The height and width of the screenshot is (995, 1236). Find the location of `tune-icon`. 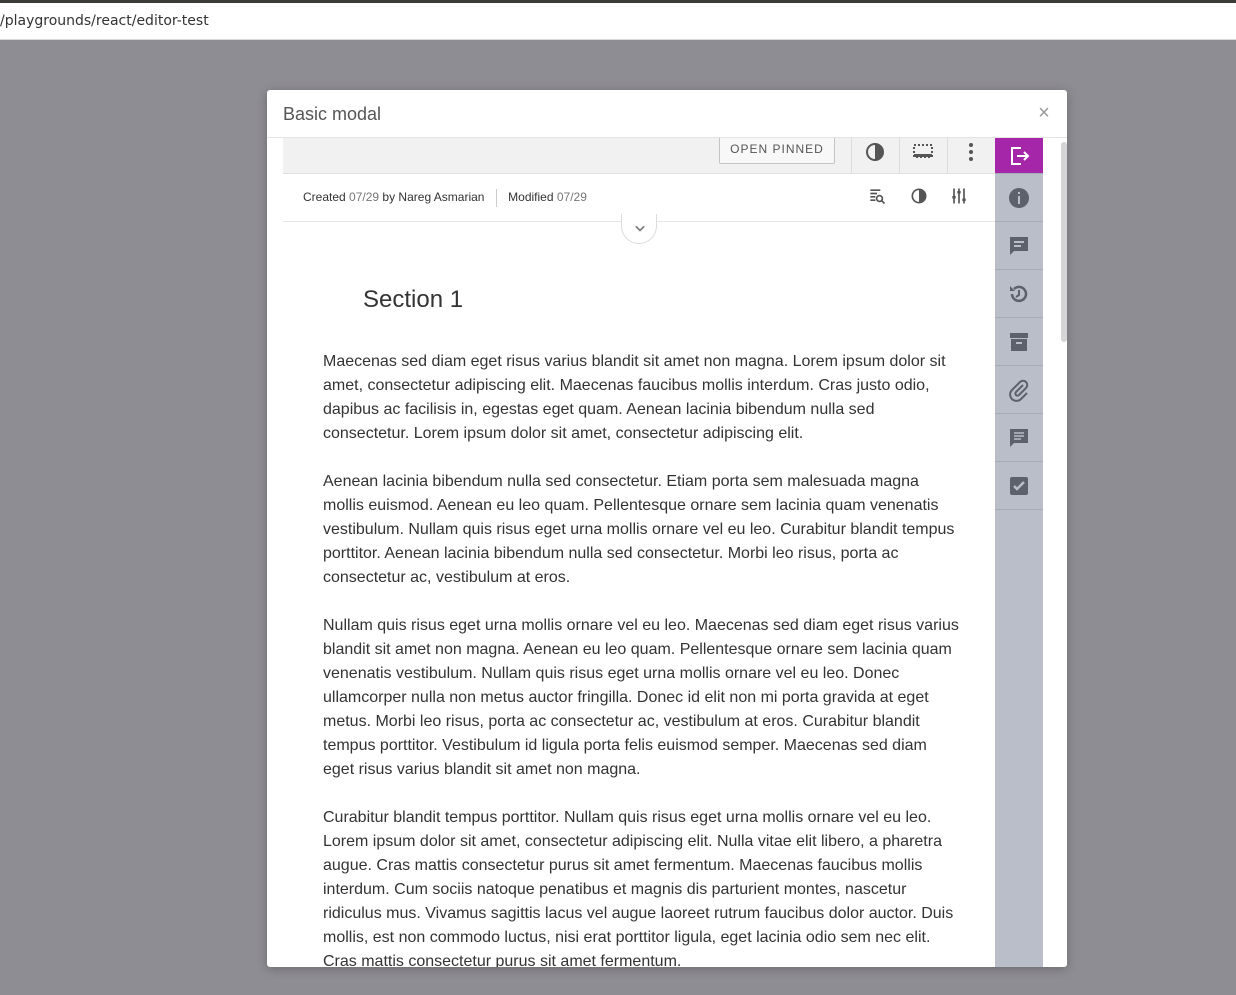

tune-icon is located at coordinates (959, 196).